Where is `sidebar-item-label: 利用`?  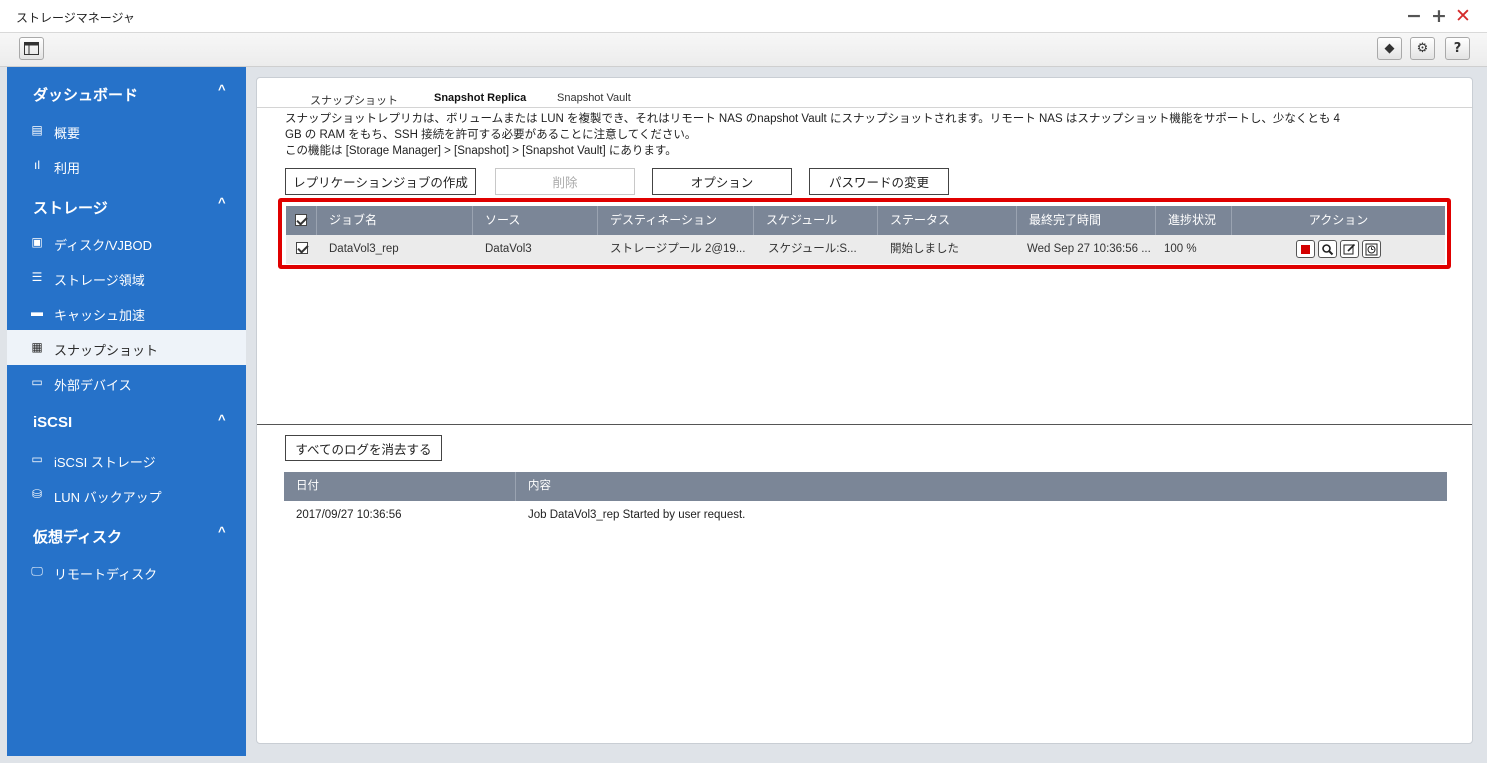 sidebar-item-label: 利用 is located at coordinates (67, 168).